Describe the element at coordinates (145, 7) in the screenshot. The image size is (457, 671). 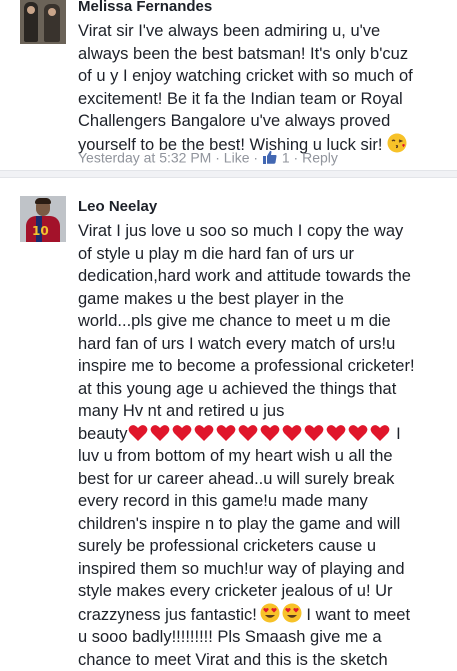
I see `comment-author: Melissa Fernandes` at that location.